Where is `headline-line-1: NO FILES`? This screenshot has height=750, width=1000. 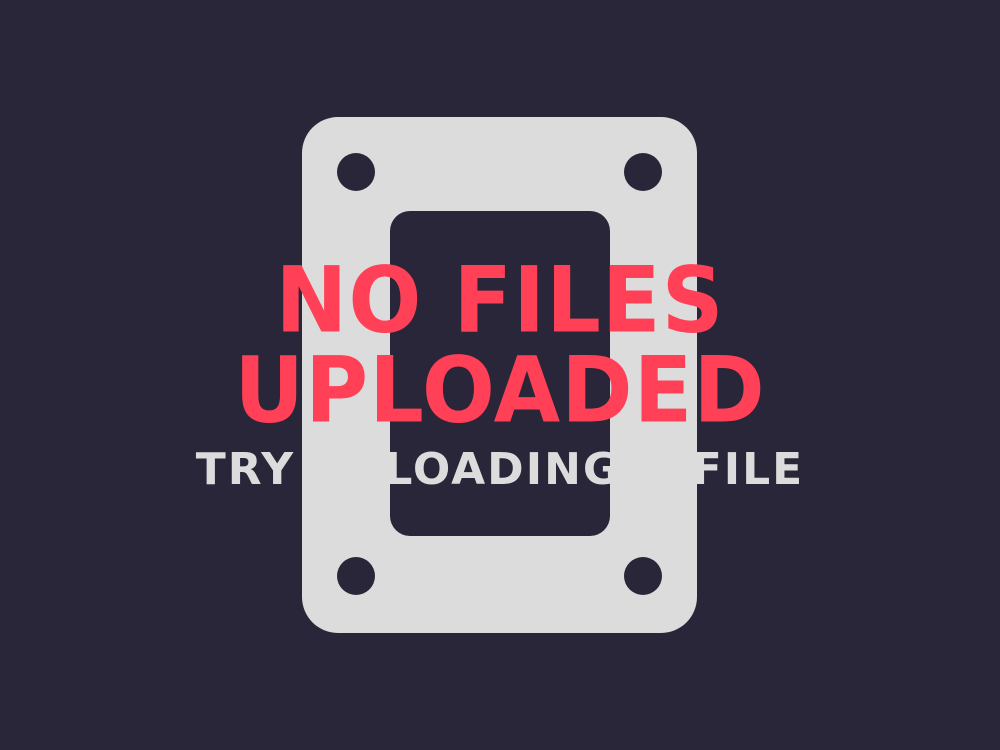 headline-line-1: NO FILES is located at coordinates (500, 301).